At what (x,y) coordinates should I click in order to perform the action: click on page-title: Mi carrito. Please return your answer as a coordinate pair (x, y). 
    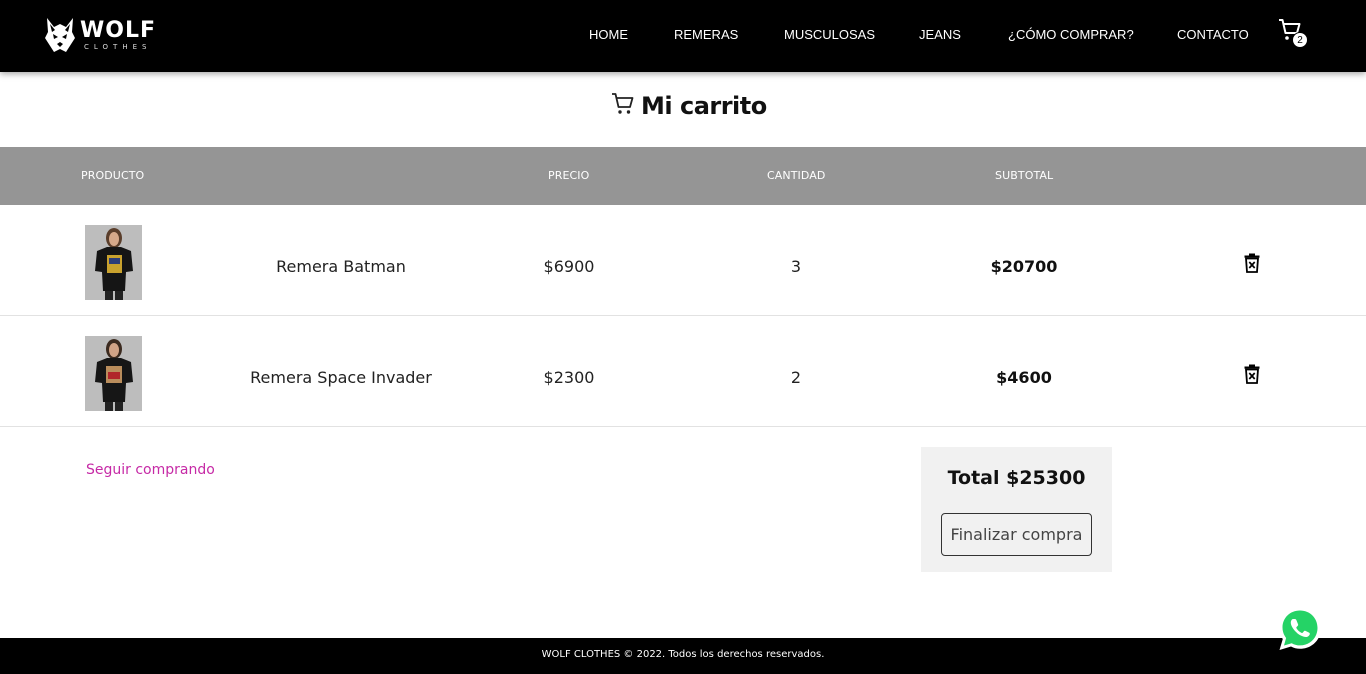
    Looking at the image, I should click on (689, 106).